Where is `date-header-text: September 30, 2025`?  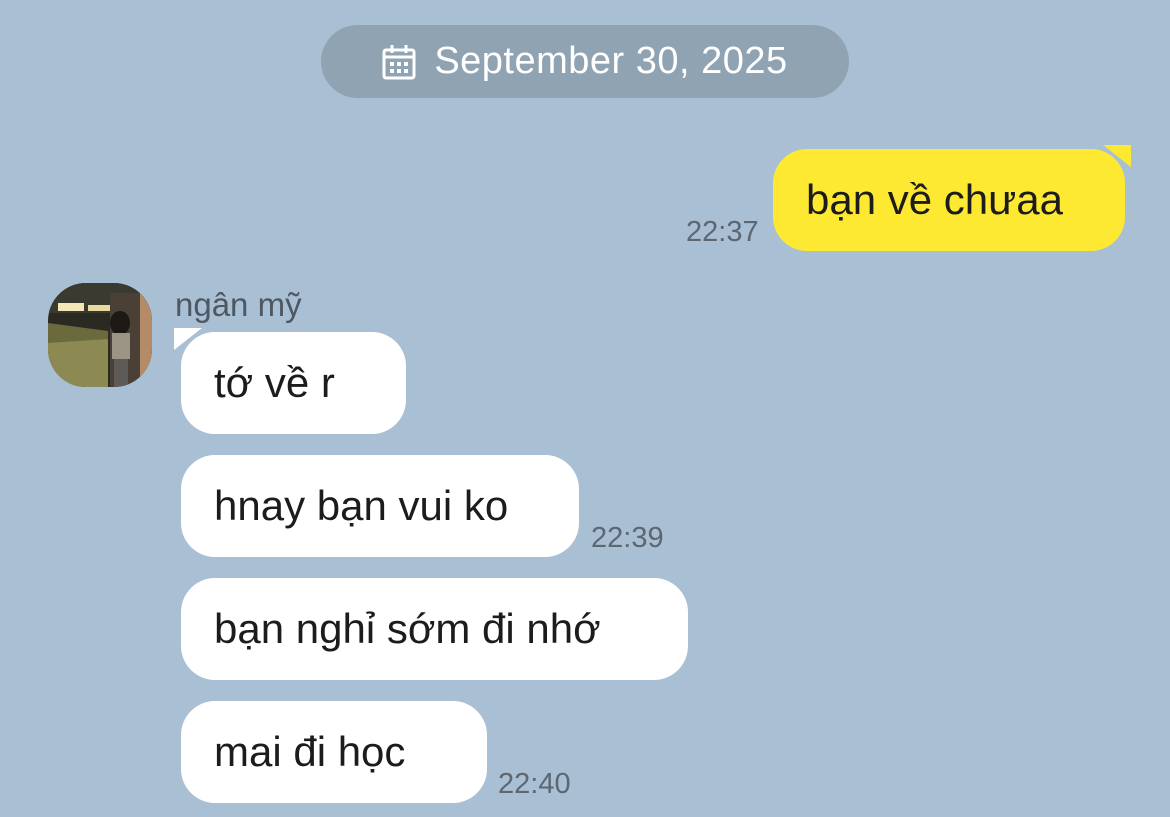 date-header-text: September 30, 2025 is located at coordinates (611, 61).